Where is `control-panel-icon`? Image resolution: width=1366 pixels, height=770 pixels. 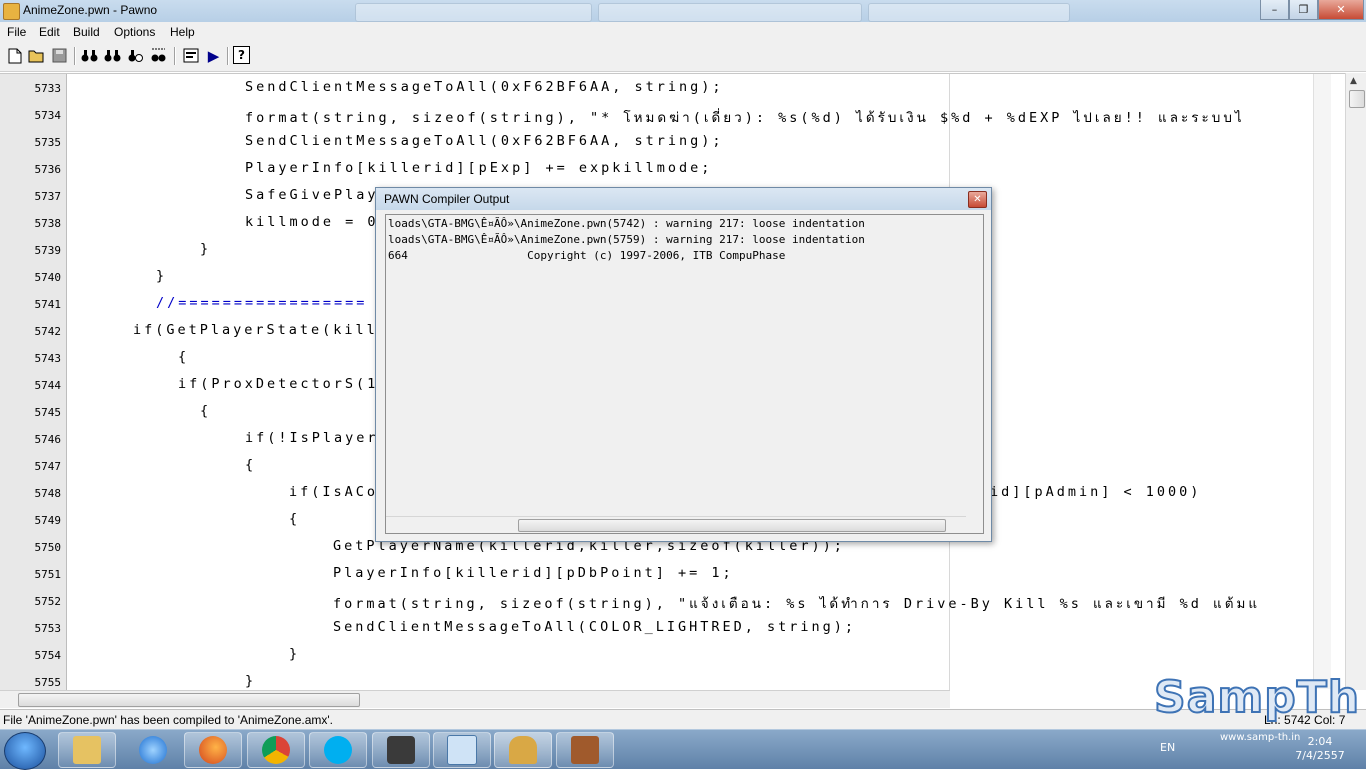 control-panel-icon is located at coordinates (462, 750).